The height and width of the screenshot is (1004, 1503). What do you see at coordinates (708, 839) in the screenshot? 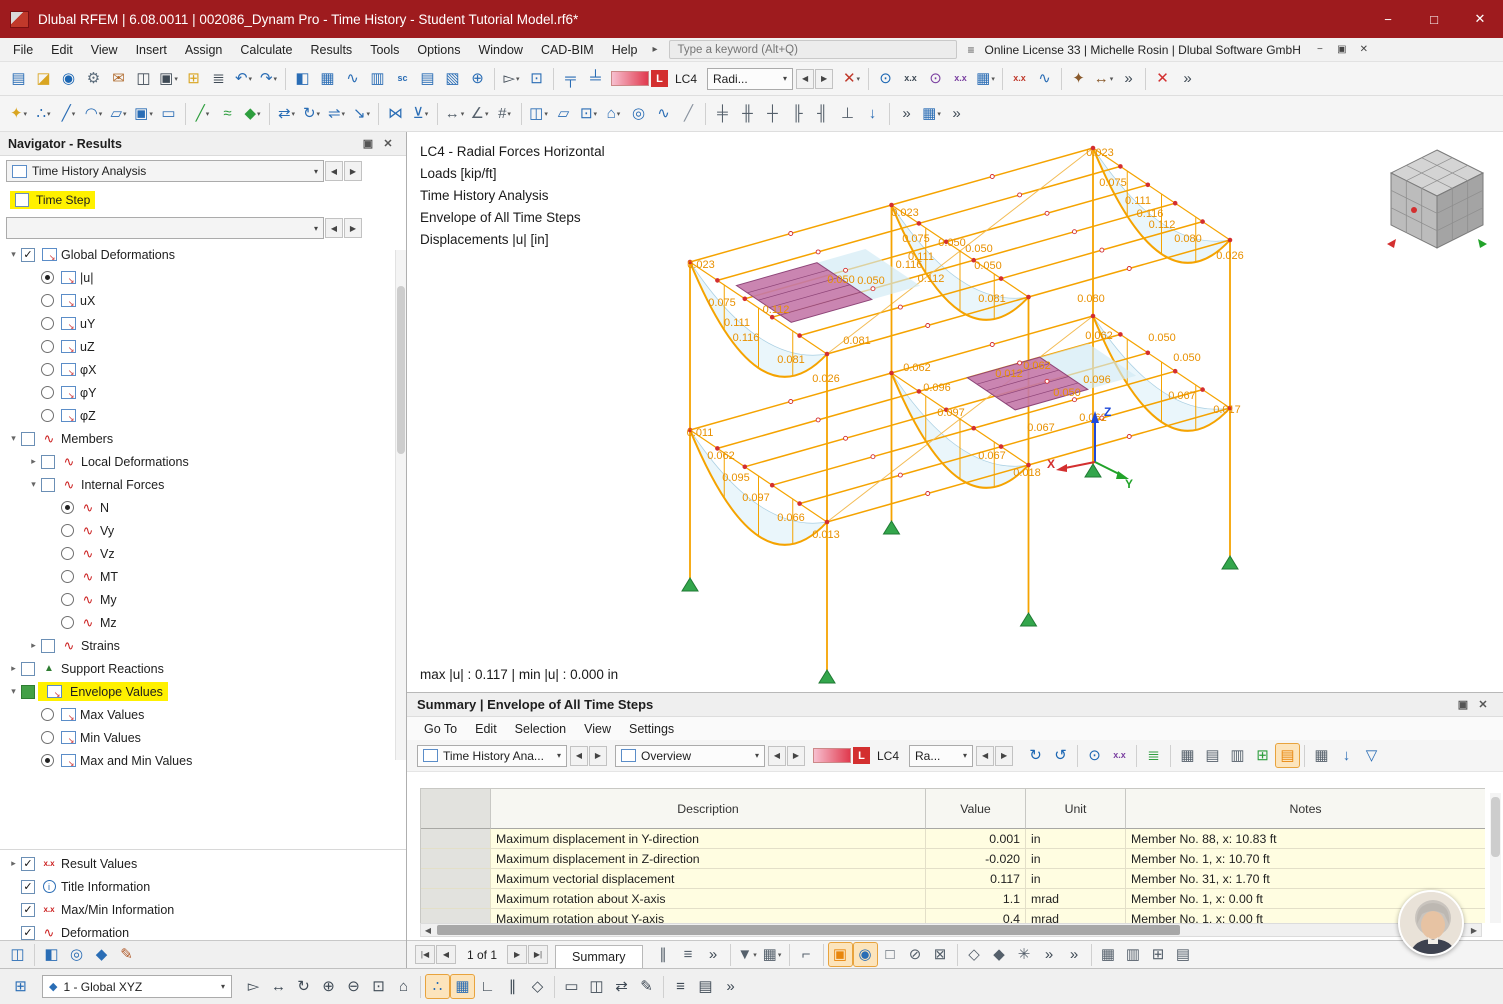
I see `cell-description: Maximum displacement in Y-direction` at bounding box center [708, 839].